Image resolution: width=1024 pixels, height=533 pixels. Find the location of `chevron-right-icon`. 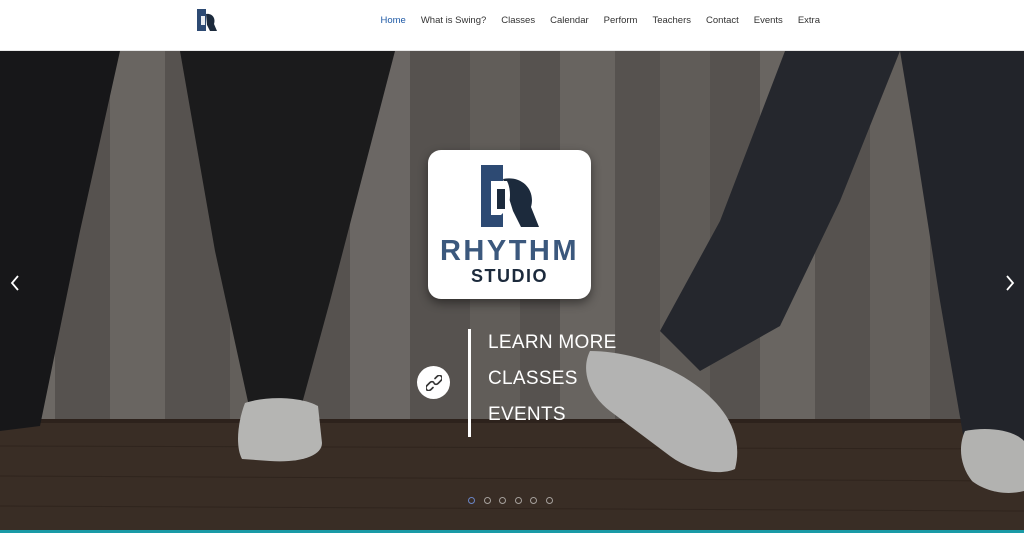

chevron-right-icon is located at coordinates (1010, 283).